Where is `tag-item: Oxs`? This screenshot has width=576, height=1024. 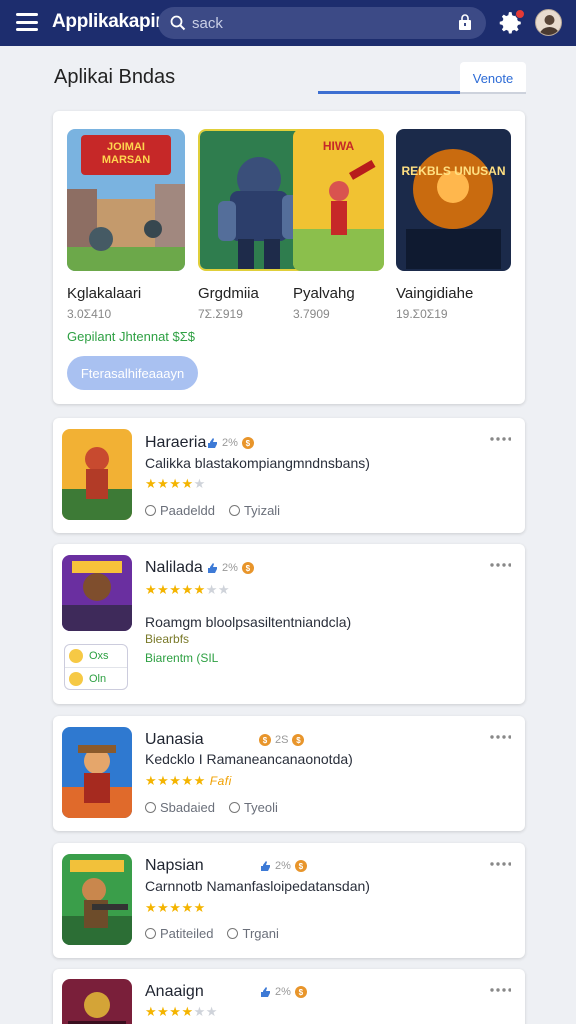
tag-item: Oxs is located at coordinates (96, 656).